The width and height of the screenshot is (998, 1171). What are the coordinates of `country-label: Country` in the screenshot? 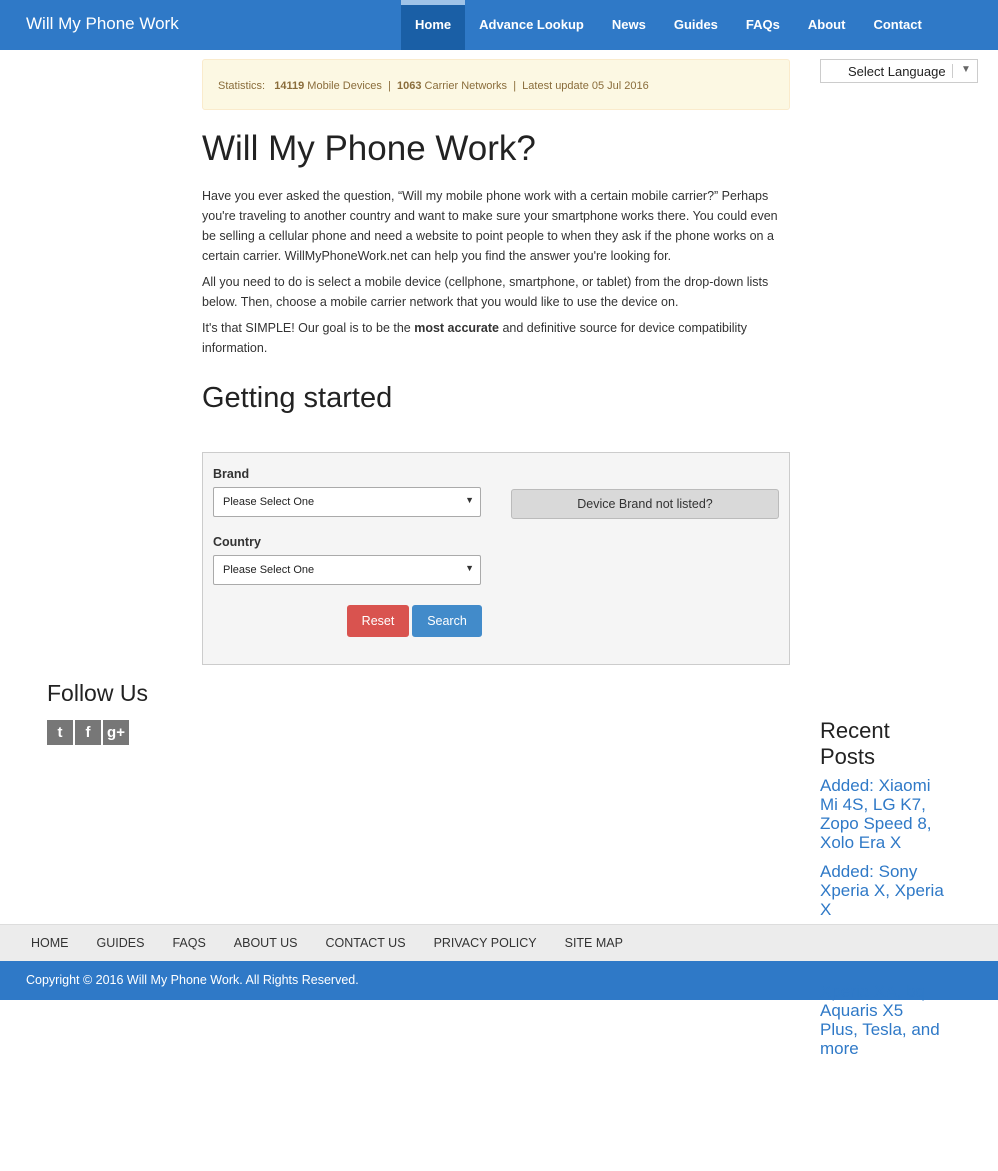 It's located at (237, 542).